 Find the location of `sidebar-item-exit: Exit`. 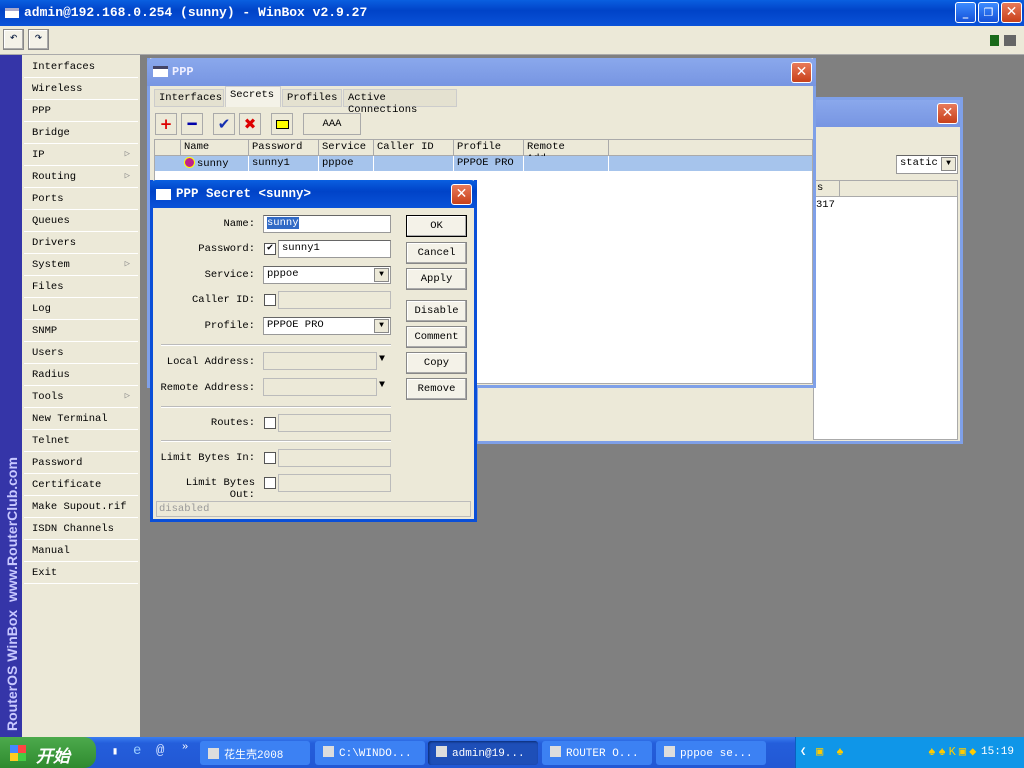

sidebar-item-exit: Exit is located at coordinates (81, 573).